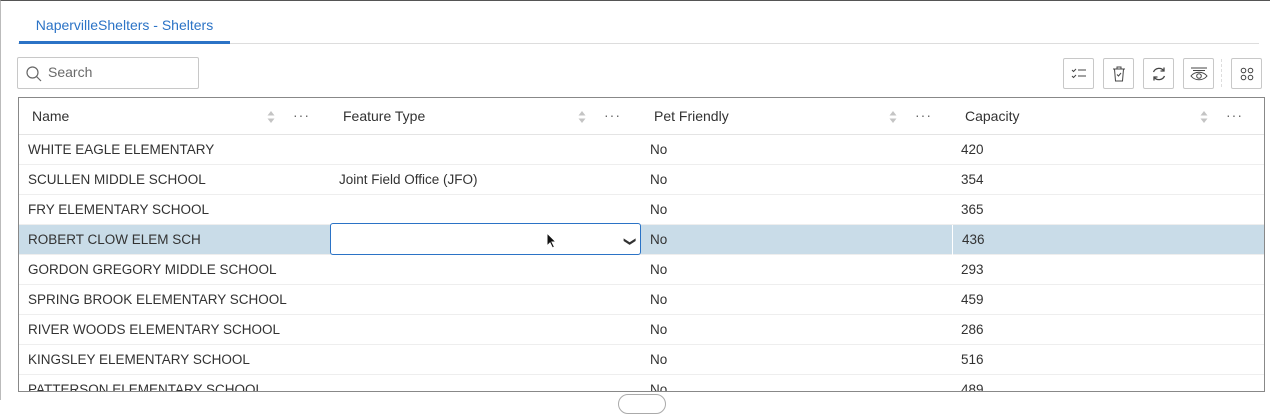 This screenshot has width=1270, height=414. I want to click on cell-feature: Joint Field Office (JFO), so click(485, 180).